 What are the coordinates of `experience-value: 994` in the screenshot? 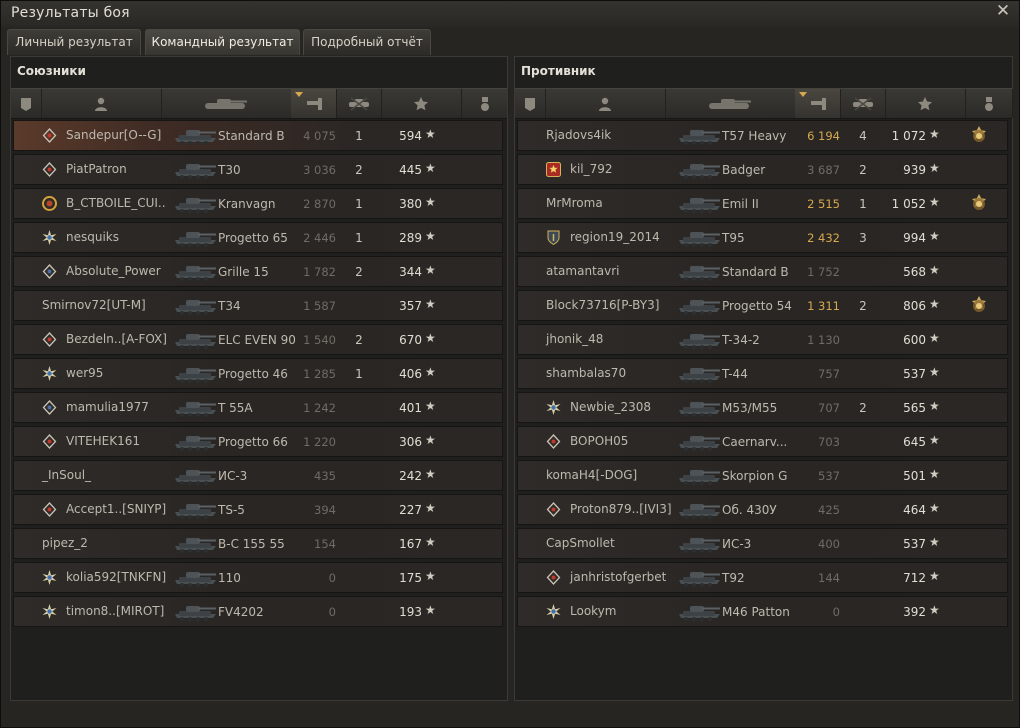 It's located at (914, 238).